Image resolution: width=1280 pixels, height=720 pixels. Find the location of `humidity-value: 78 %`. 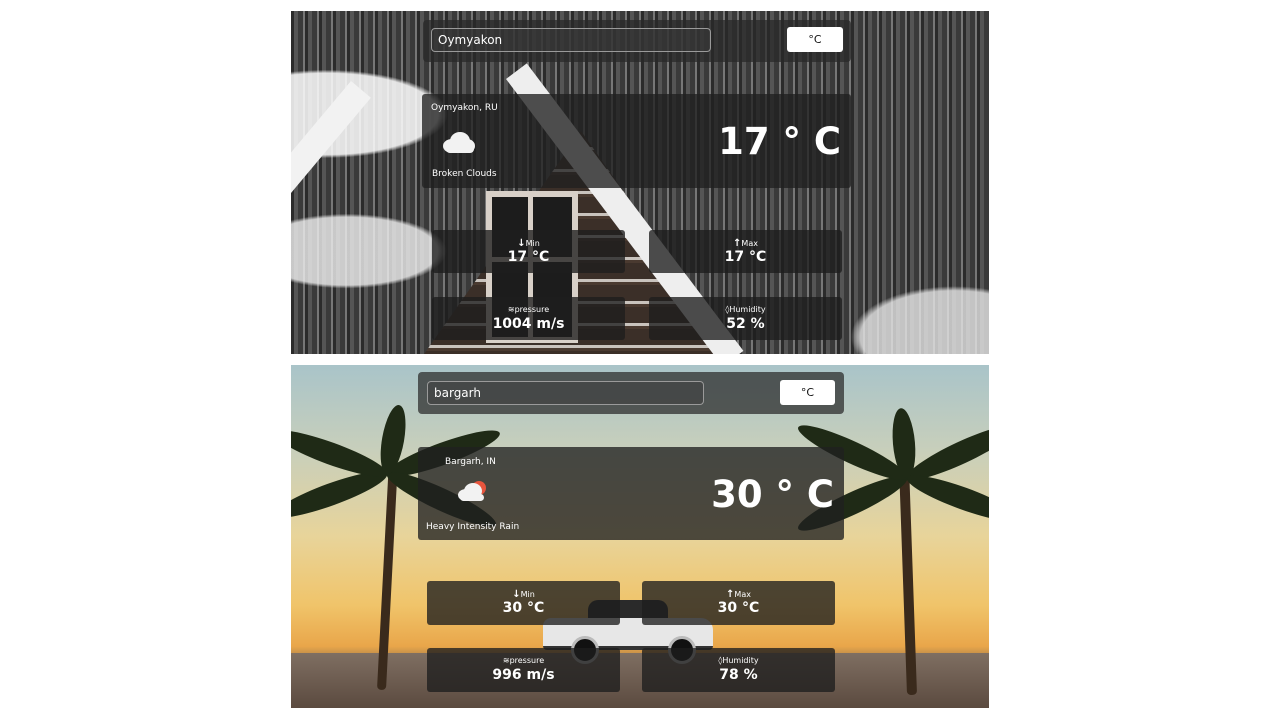

humidity-value: 78 % is located at coordinates (738, 675).